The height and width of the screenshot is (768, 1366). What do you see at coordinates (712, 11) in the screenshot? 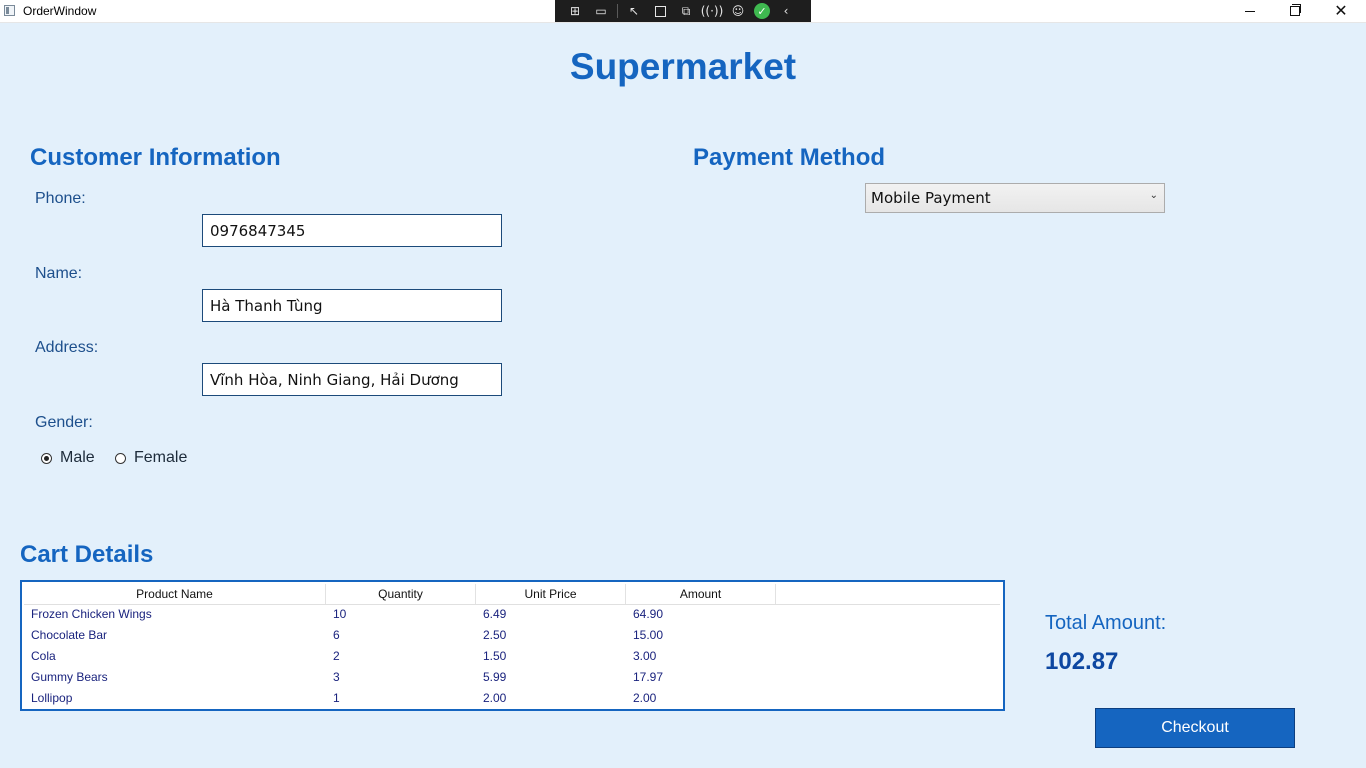
I see `hot-reload-icon: ((·))` at bounding box center [712, 11].